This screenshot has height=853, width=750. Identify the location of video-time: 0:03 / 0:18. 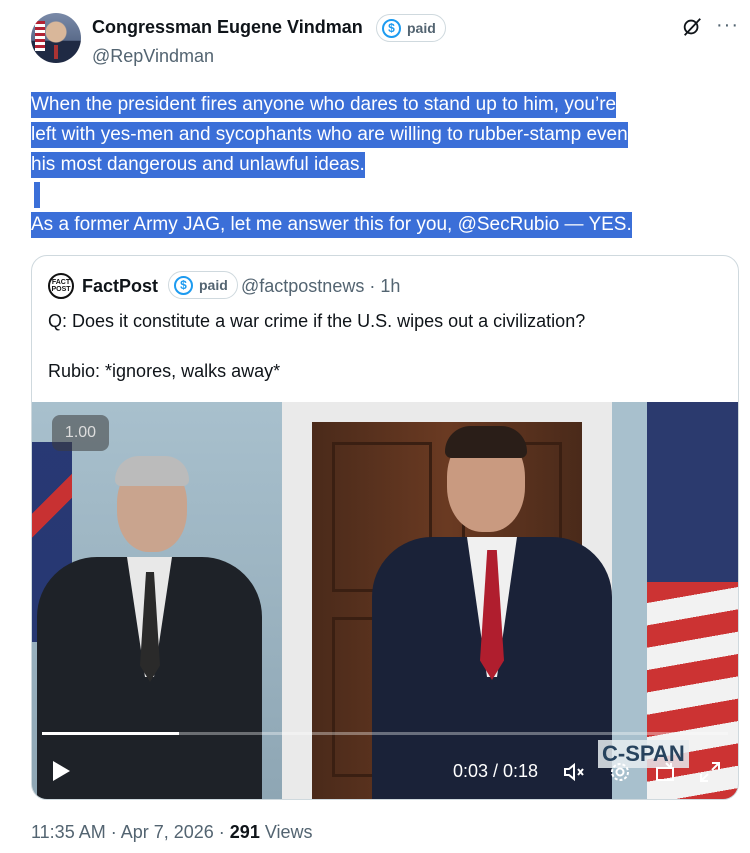
(496, 771).